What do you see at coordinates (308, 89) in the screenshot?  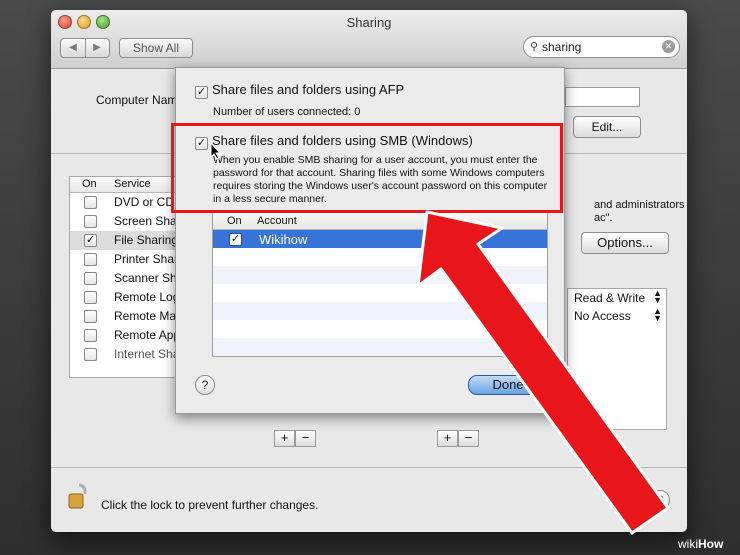 I see `afp-label: Share files and folders using AFP` at bounding box center [308, 89].